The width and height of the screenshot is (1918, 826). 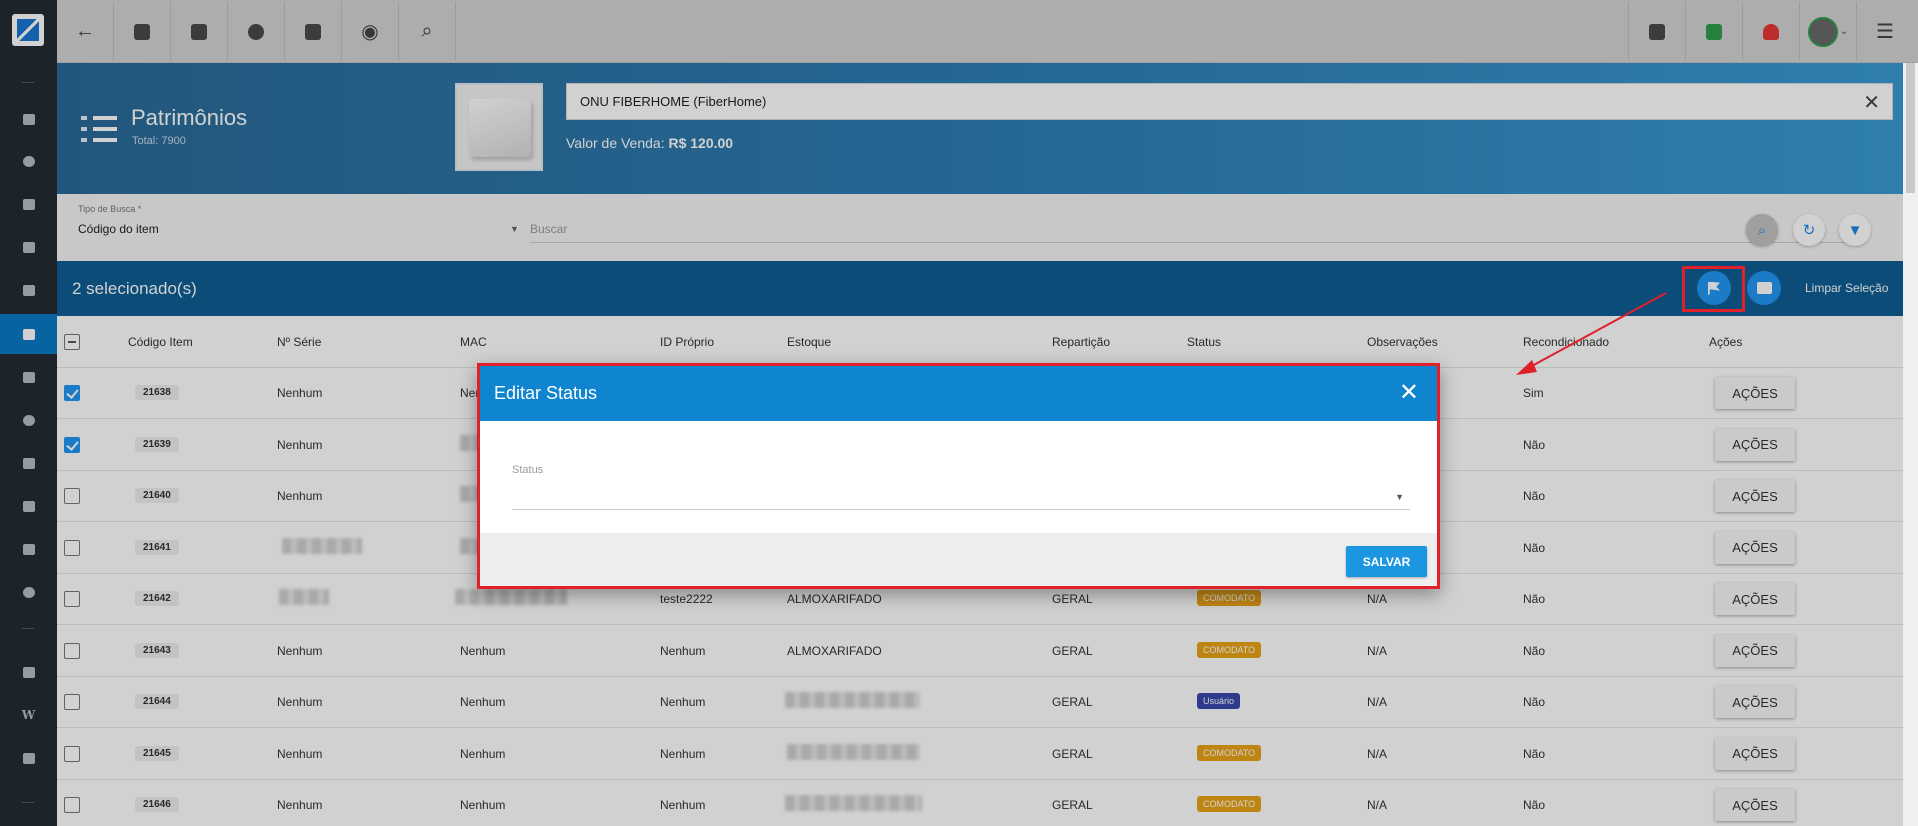 I want to click on page-scrollbar, so click(x=1910, y=444).